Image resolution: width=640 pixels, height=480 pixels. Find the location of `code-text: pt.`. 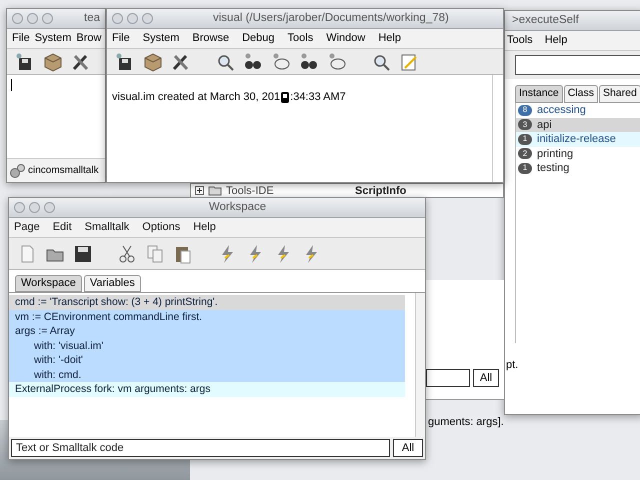

code-text: pt. is located at coordinates (512, 365).